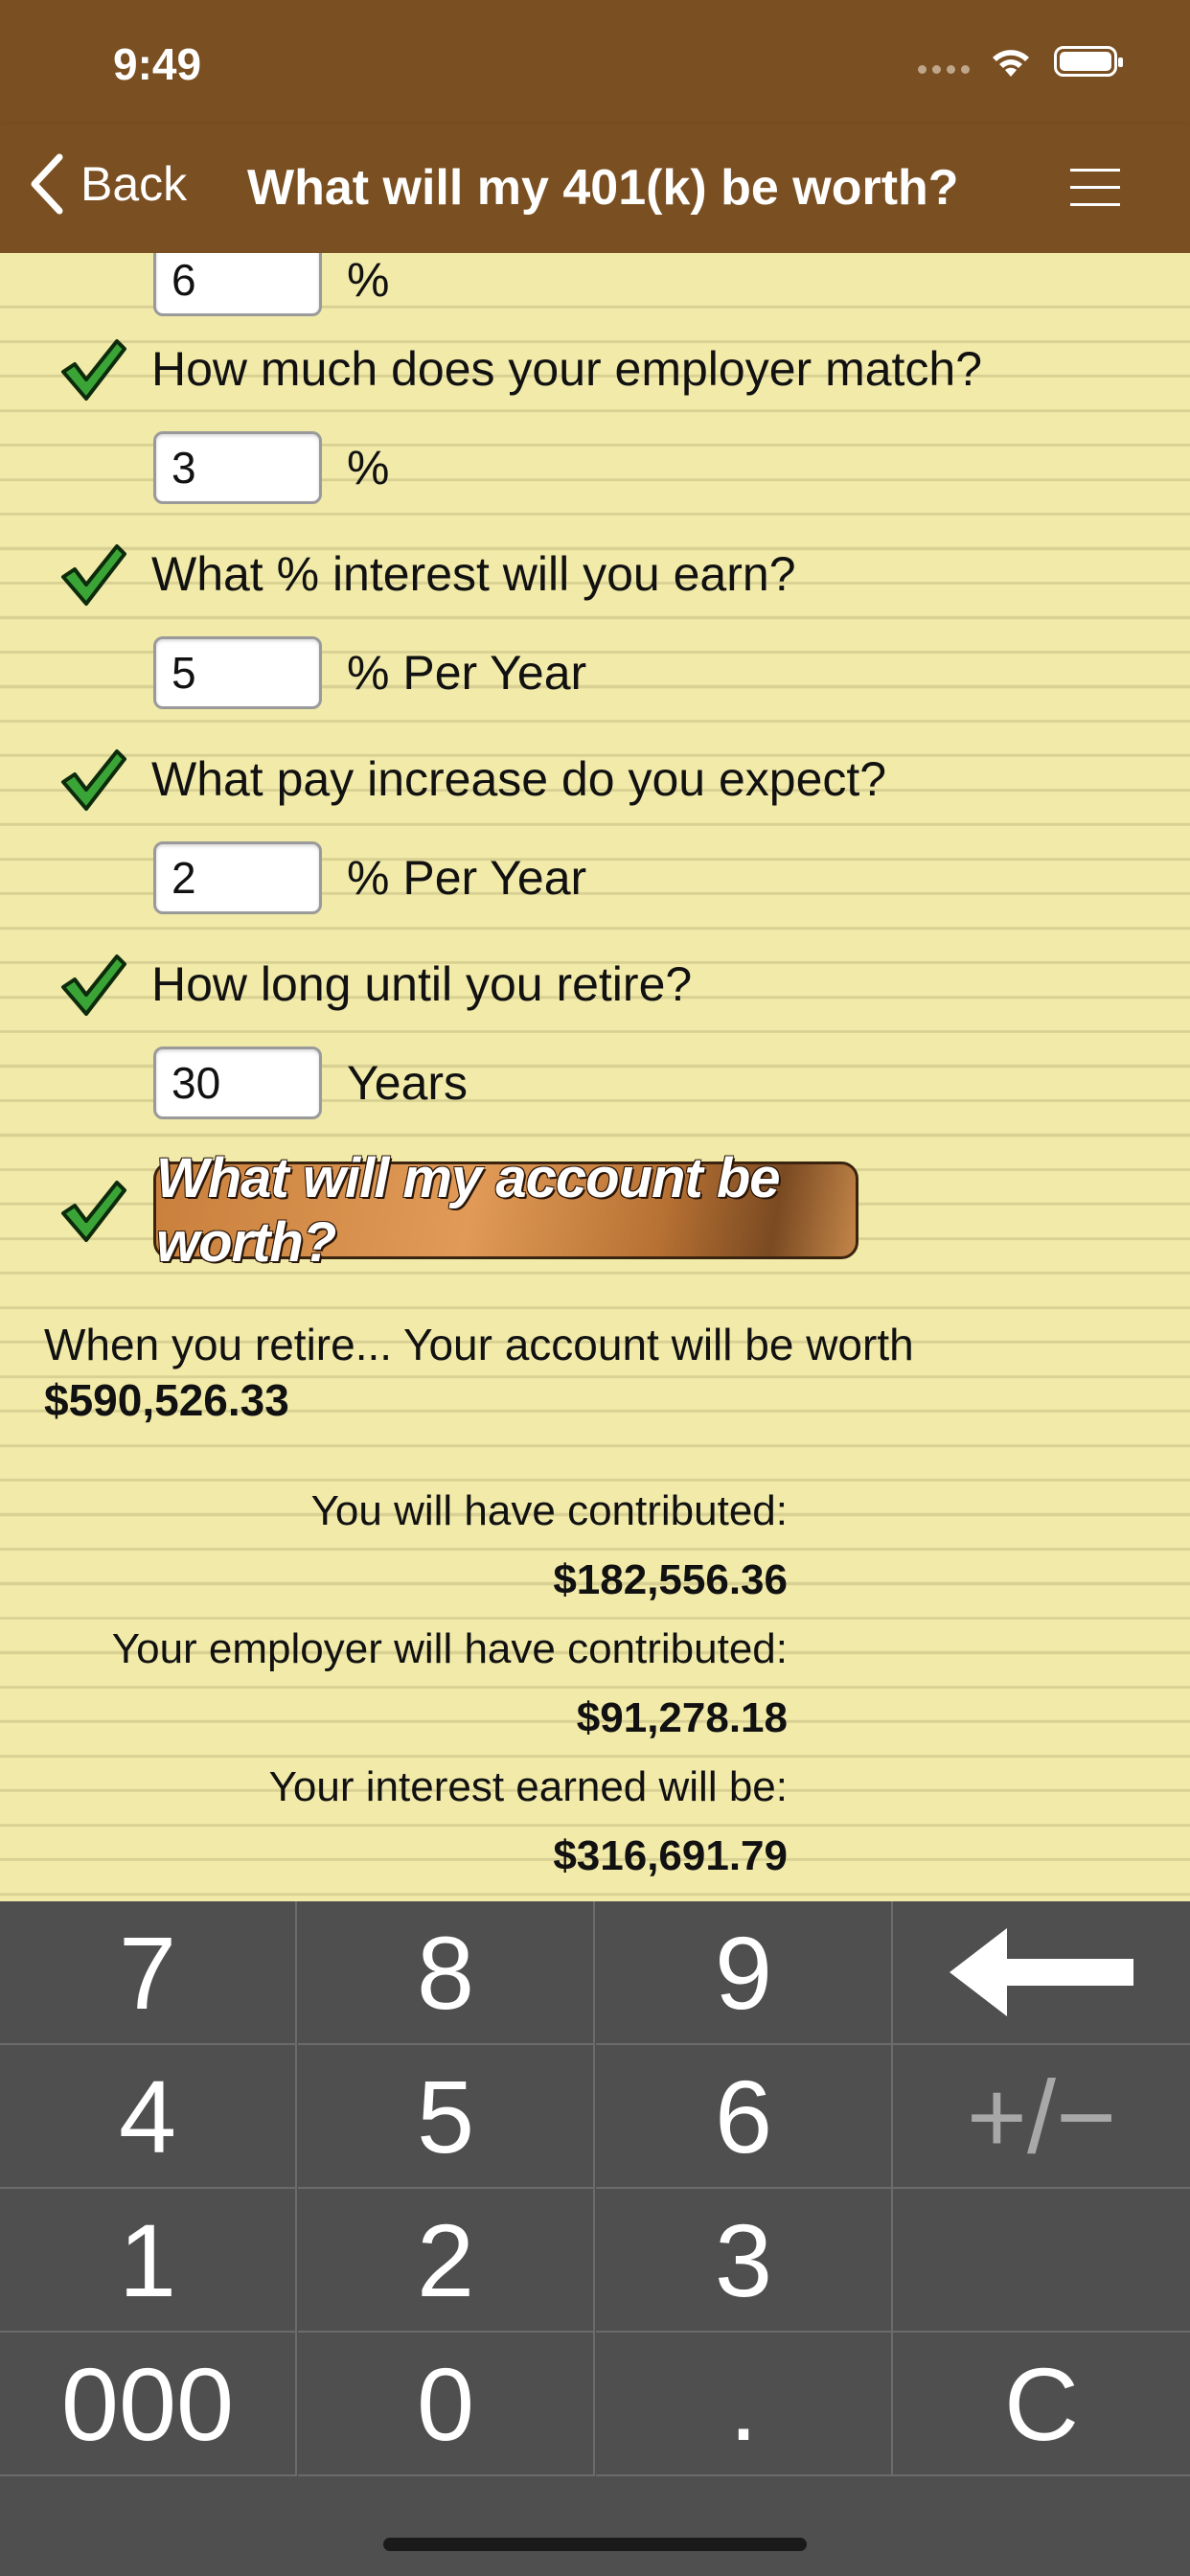 Image resolution: width=1190 pixels, height=2576 pixels. What do you see at coordinates (474, 574) in the screenshot?
I see `question-label: What % interest will you earn?` at bounding box center [474, 574].